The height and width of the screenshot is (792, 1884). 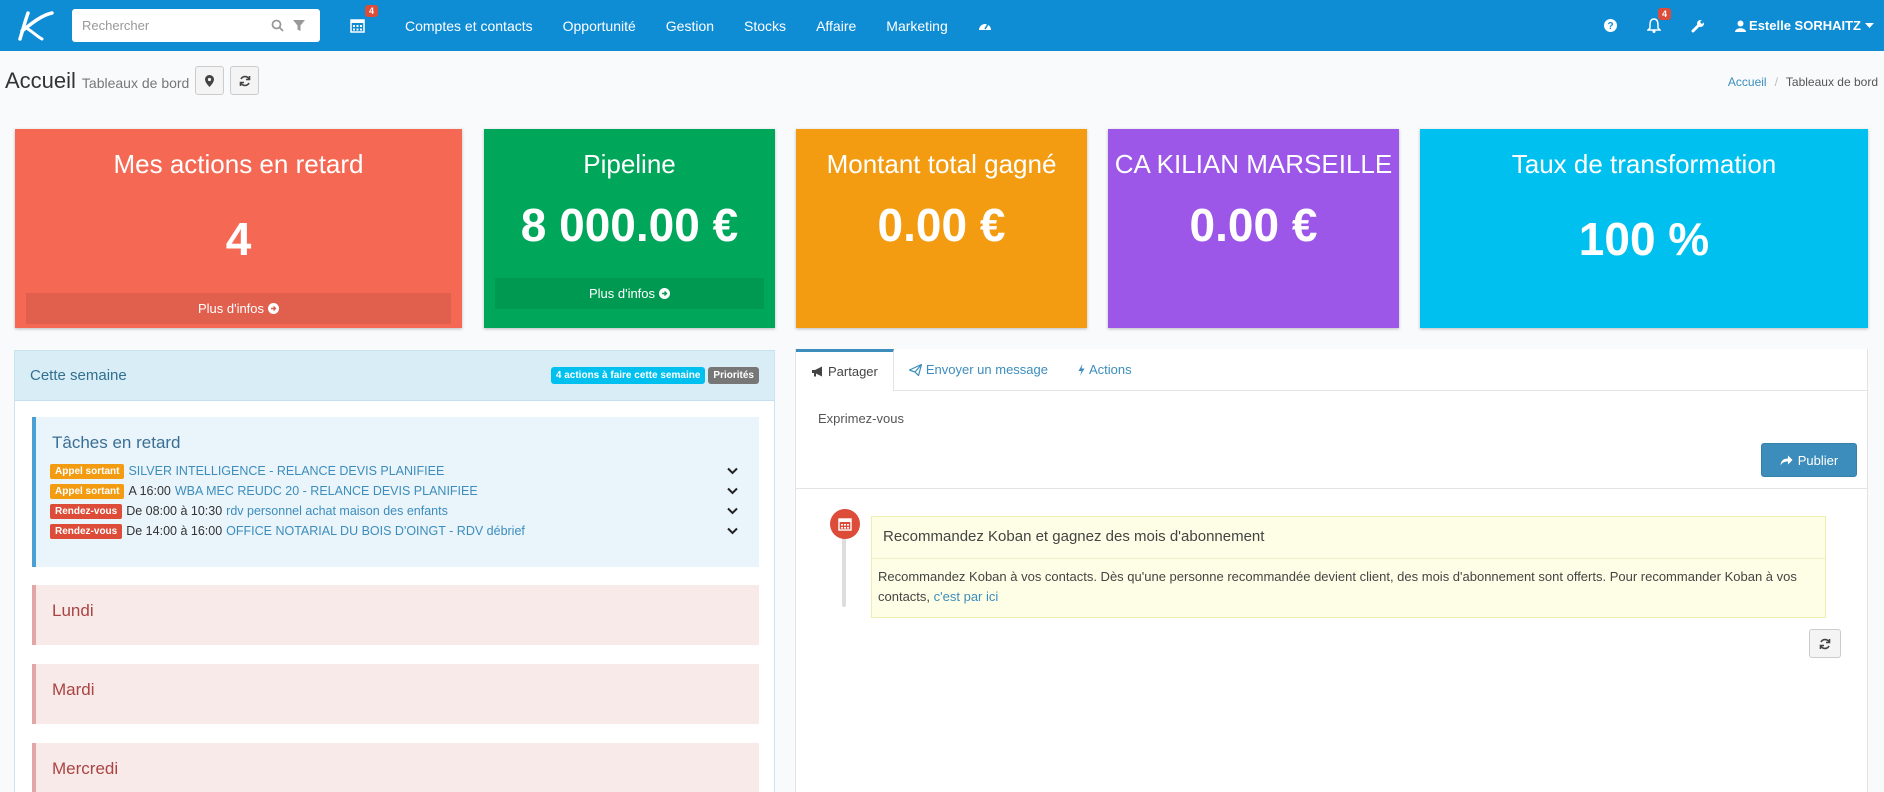 What do you see at coordinates (1253, 225) in the screenshot?
I see `ca-kilian-value: 0.00 €` at bounding box center [1253, 225].